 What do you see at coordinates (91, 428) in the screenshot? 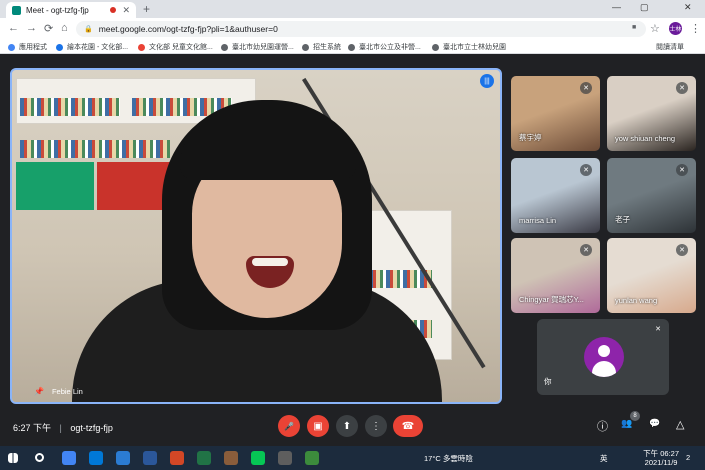
I see `meeting-code: ogt-tzfg-fjp` at bounding box center [91, 428].